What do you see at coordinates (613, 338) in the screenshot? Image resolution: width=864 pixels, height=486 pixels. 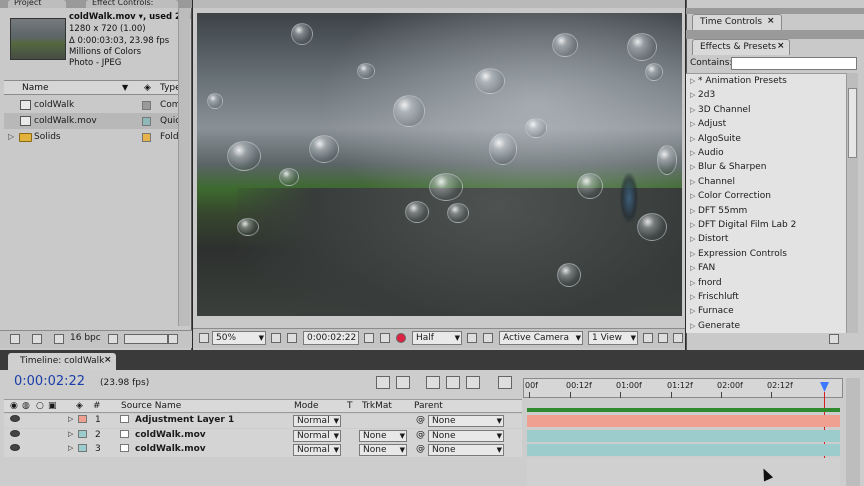 I see `view-layout-dropdown: 1 View ▼` at bounding box center [613, 338].